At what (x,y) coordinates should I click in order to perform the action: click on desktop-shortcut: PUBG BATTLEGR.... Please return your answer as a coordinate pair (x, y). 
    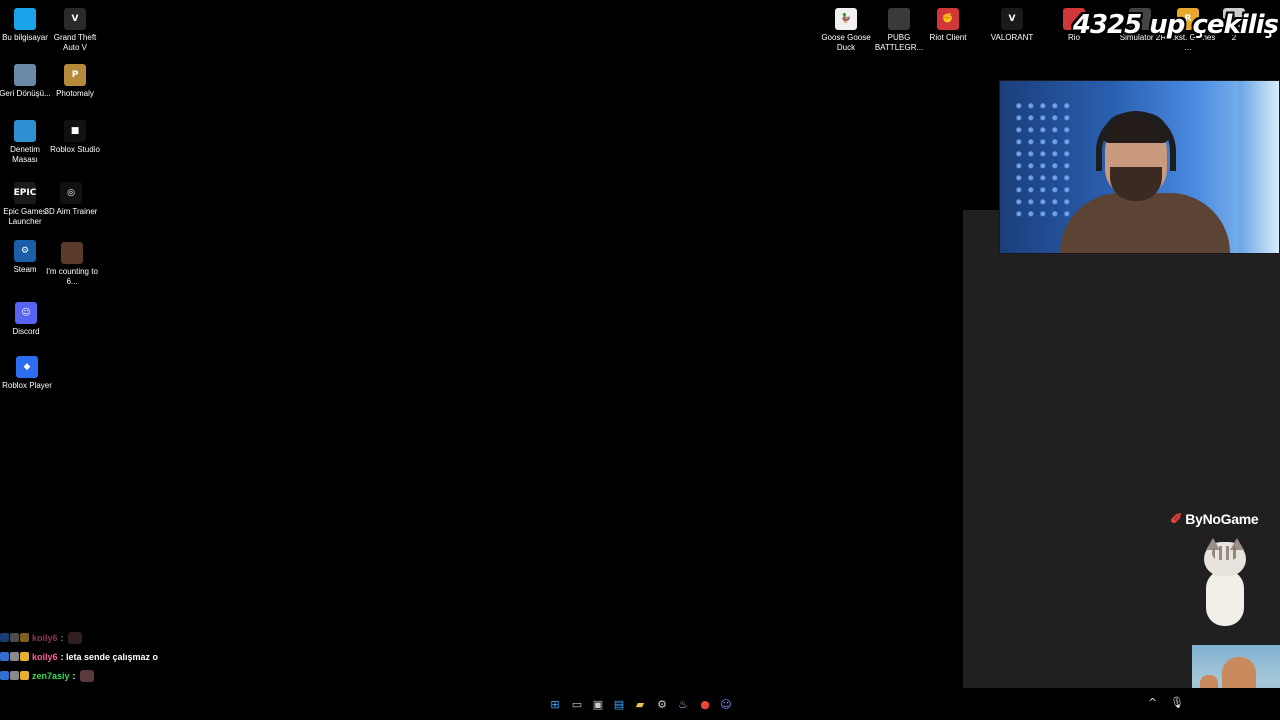
    Looking at the image, I should click on (899, 30).